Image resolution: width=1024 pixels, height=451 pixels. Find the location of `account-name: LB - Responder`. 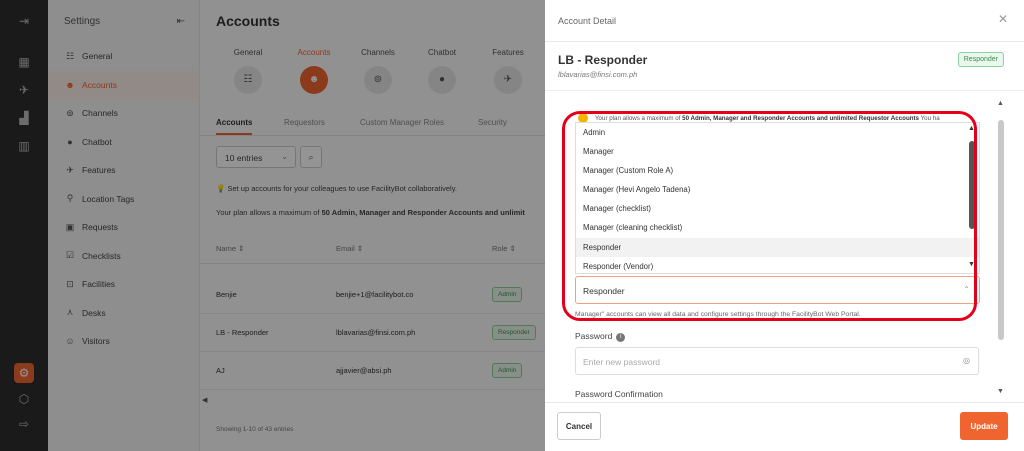

account-name: LB - Responder is located at coordinates (603, 60).